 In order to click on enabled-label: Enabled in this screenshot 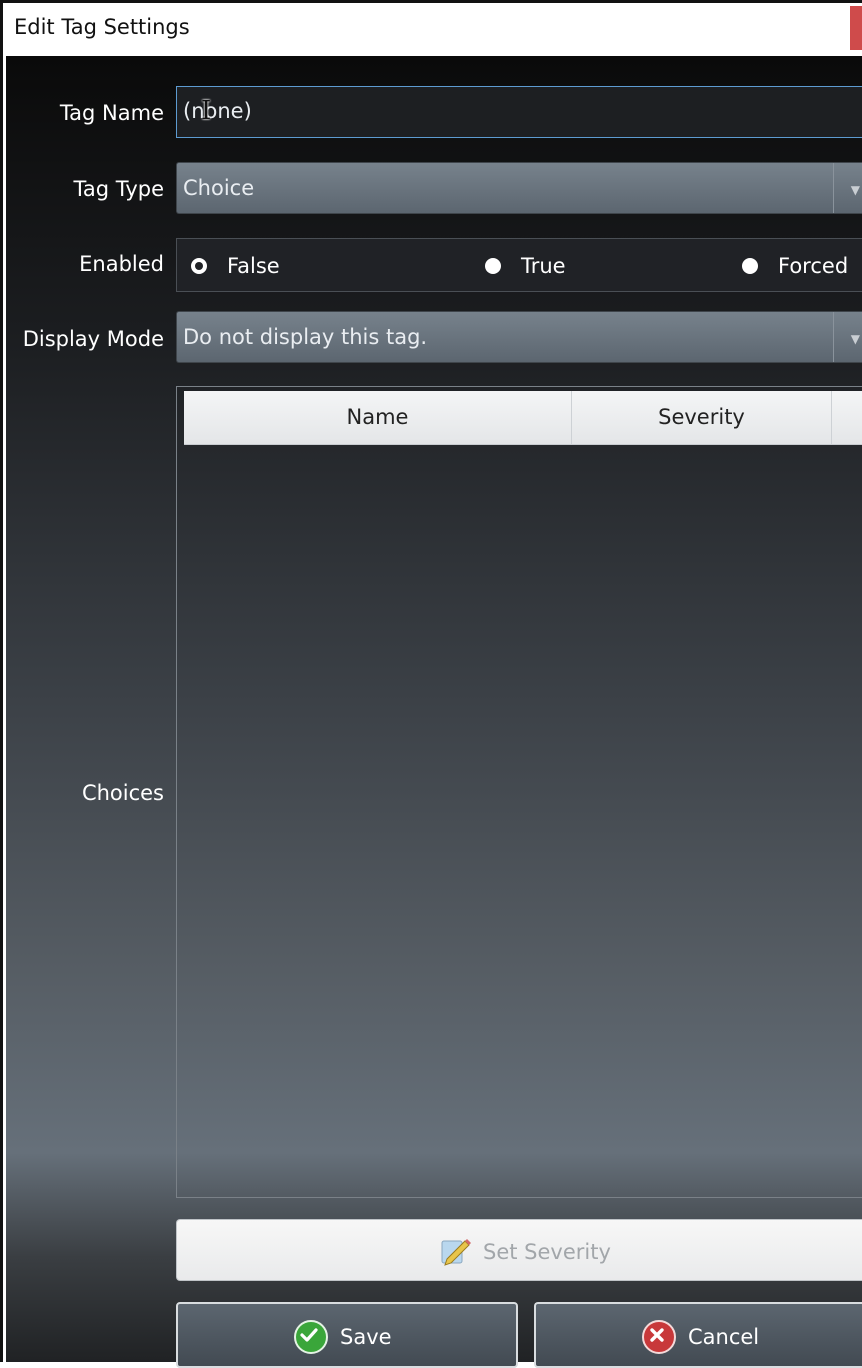, I will do `click(121, 264)`.